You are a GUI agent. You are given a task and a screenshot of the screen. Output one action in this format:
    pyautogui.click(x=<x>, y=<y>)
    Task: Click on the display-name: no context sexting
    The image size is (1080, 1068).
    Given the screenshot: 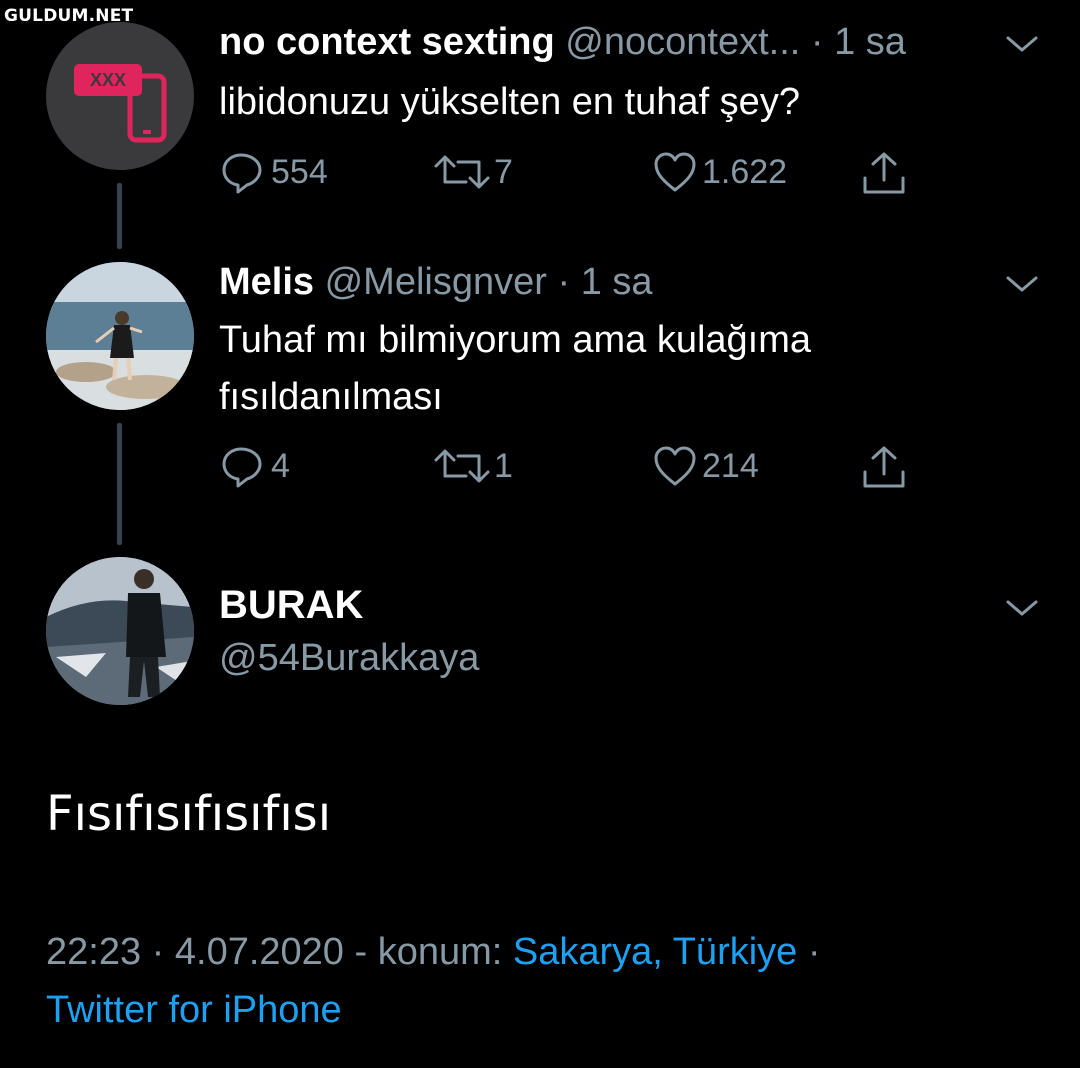 What is the action you would take?
    pyautogui.click(x=387, y=42)
    